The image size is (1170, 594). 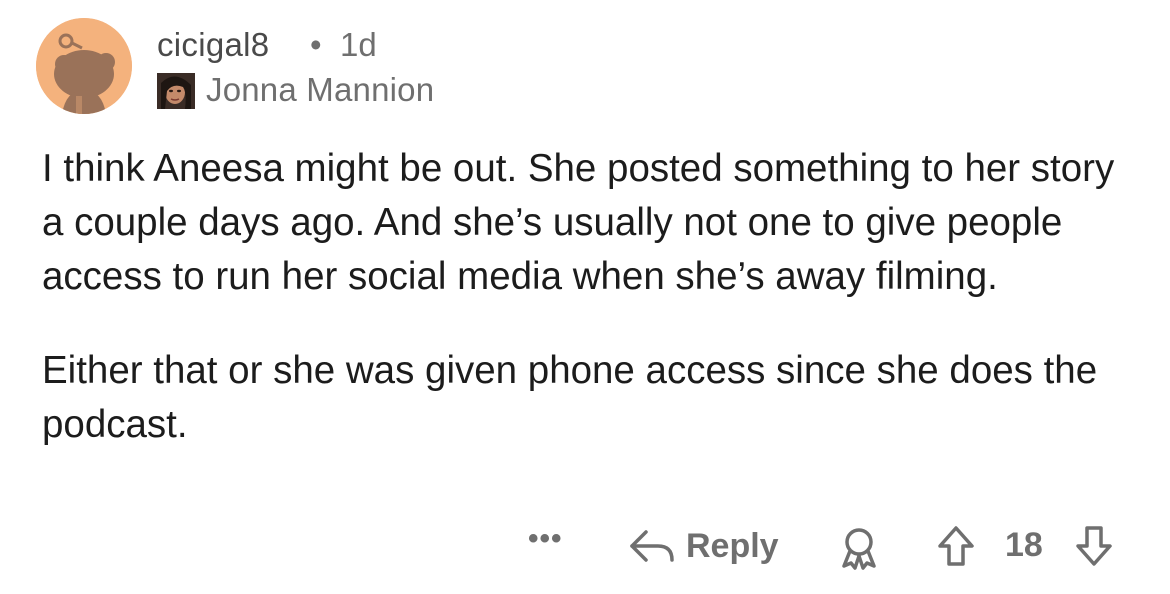 I want to click on upvote-button, so click(x=956, y=548).